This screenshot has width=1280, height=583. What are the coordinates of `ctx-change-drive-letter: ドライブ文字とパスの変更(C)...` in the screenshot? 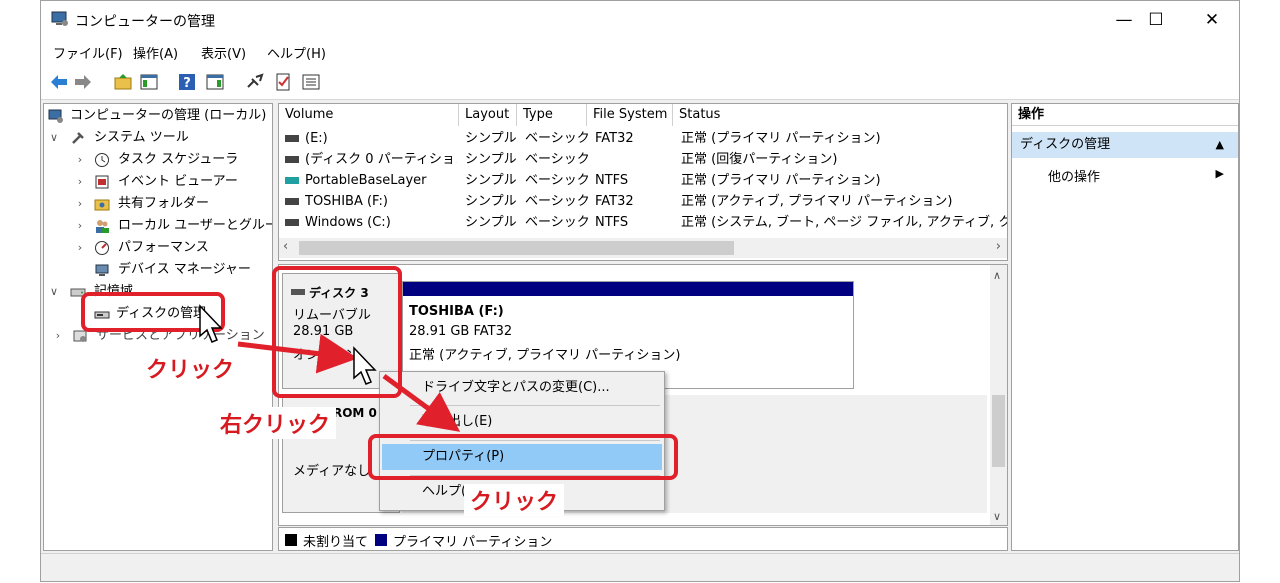 It's located at (522, 388).